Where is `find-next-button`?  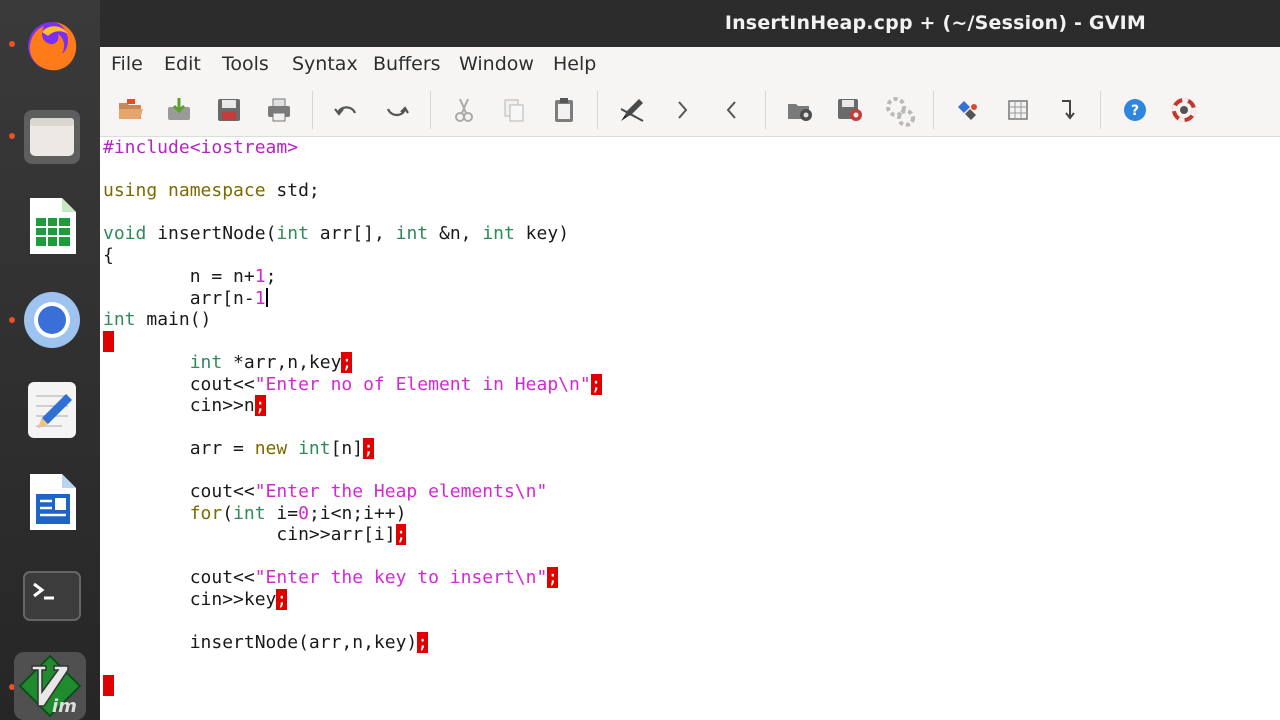
find-next-button is located at coordinates (682, 110).